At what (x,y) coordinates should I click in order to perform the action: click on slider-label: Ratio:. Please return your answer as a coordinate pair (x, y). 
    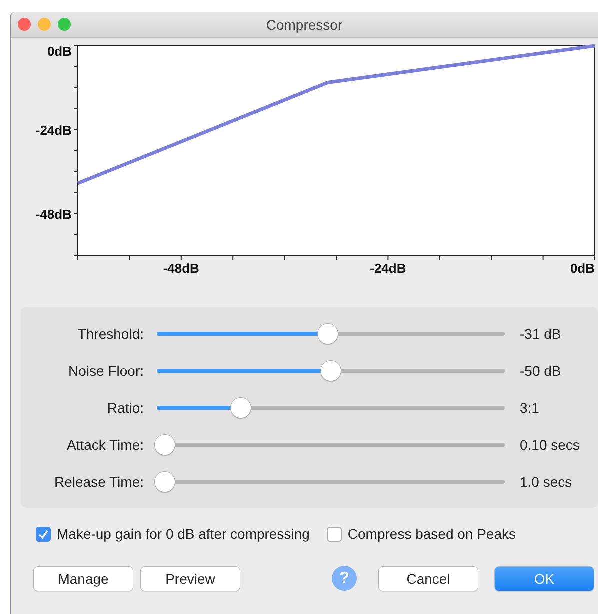
    Looking at the image, I should click on (125, 408).